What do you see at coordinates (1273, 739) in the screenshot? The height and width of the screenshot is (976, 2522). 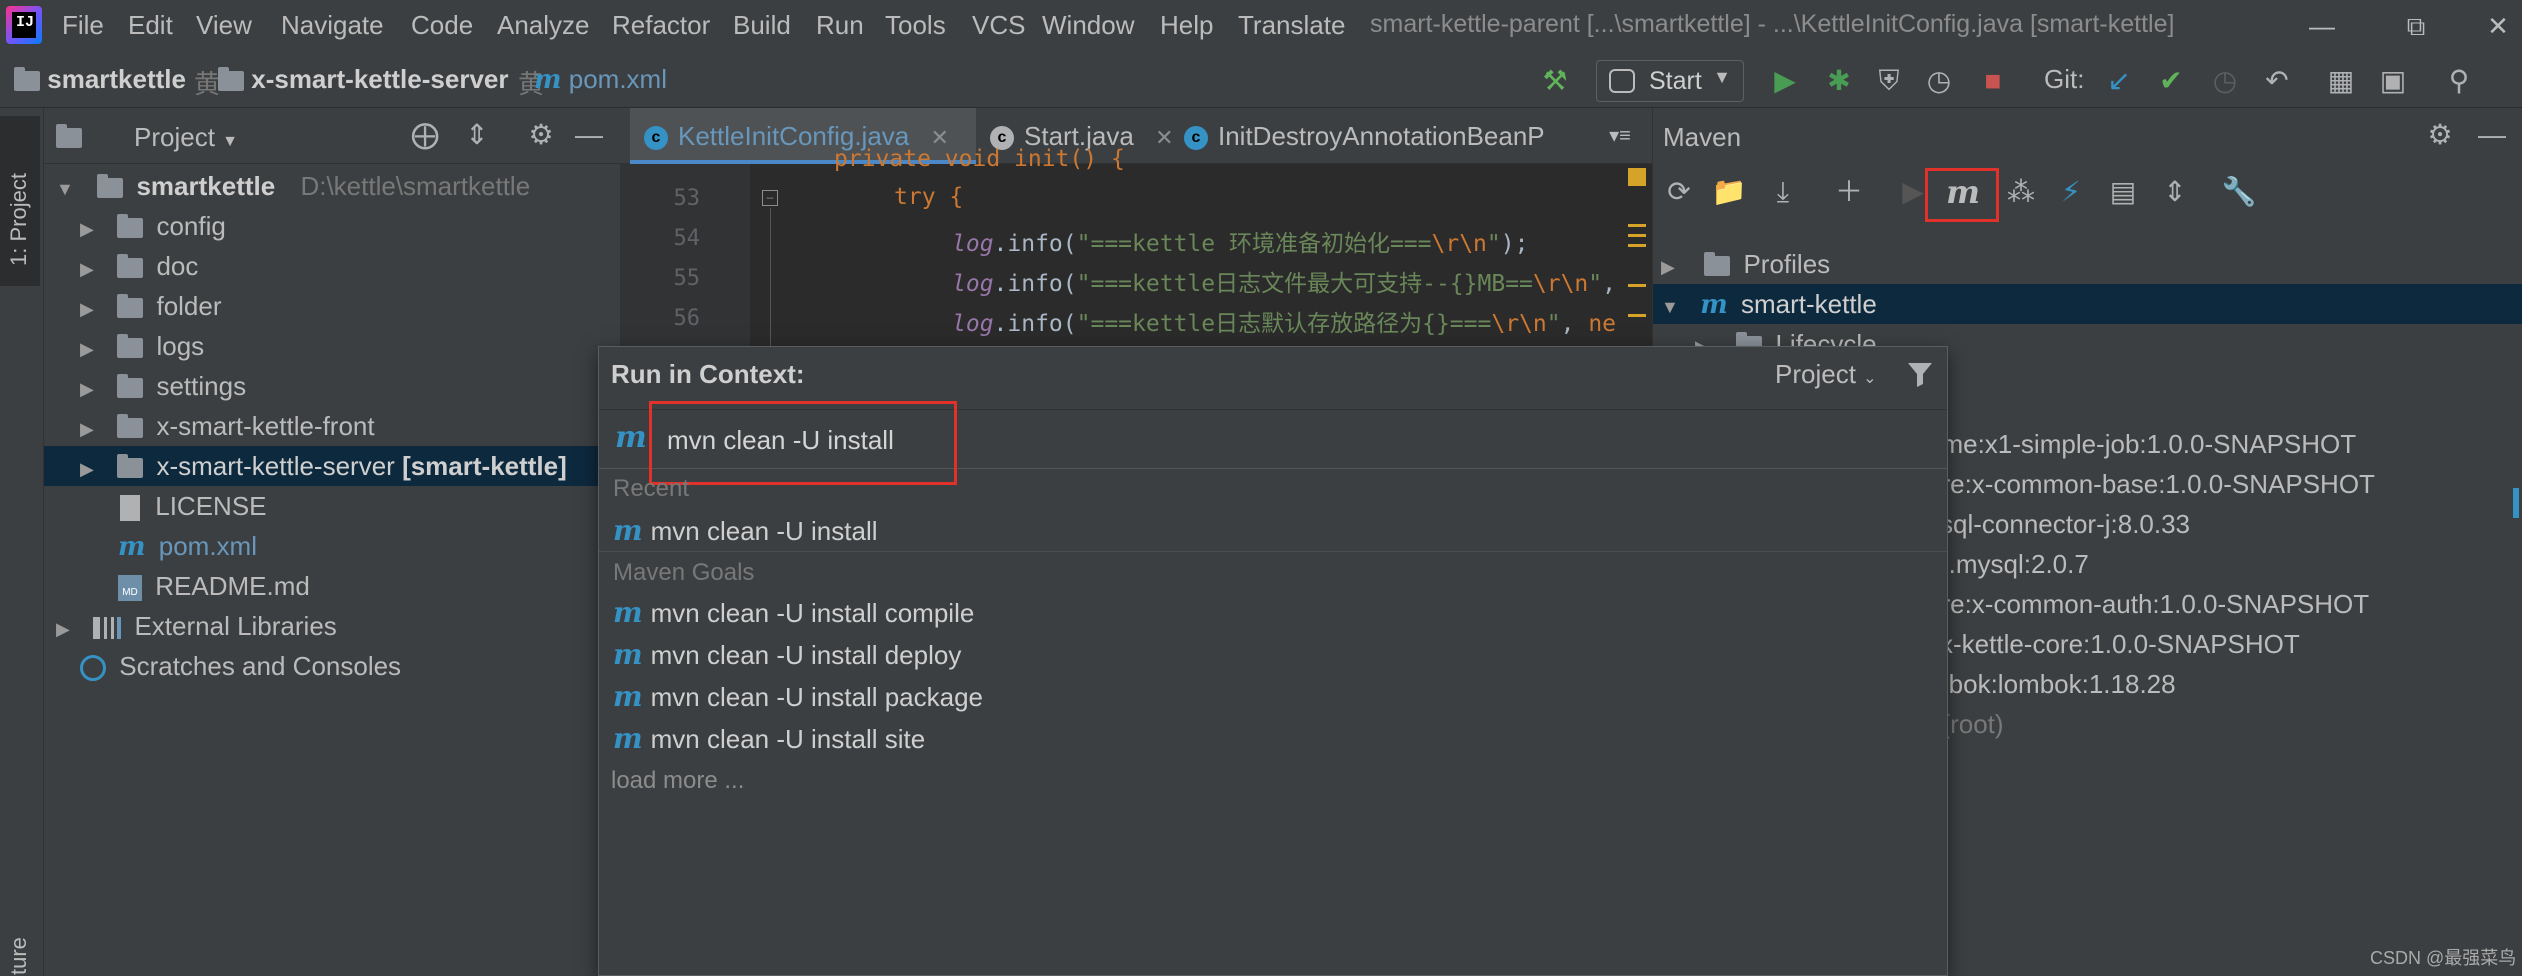 I see `maven-goal-item: m mvn clean -U install site` at bounding box center [1273, 739].